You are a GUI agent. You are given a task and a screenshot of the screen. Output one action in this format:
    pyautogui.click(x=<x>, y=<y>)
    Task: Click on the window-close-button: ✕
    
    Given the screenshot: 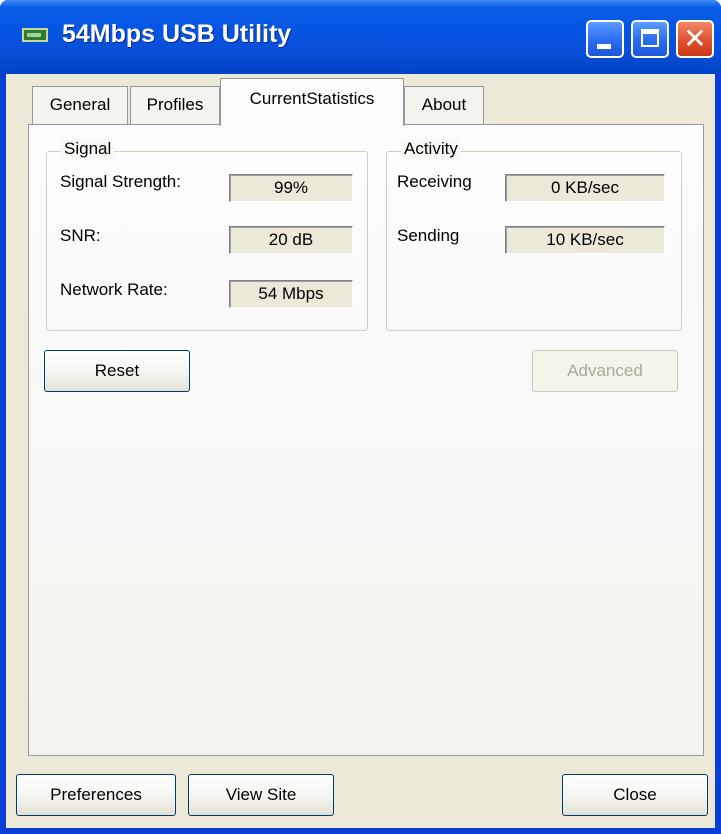 What is the action you would take?
    pyautogui.click(x=695, y=39)
    